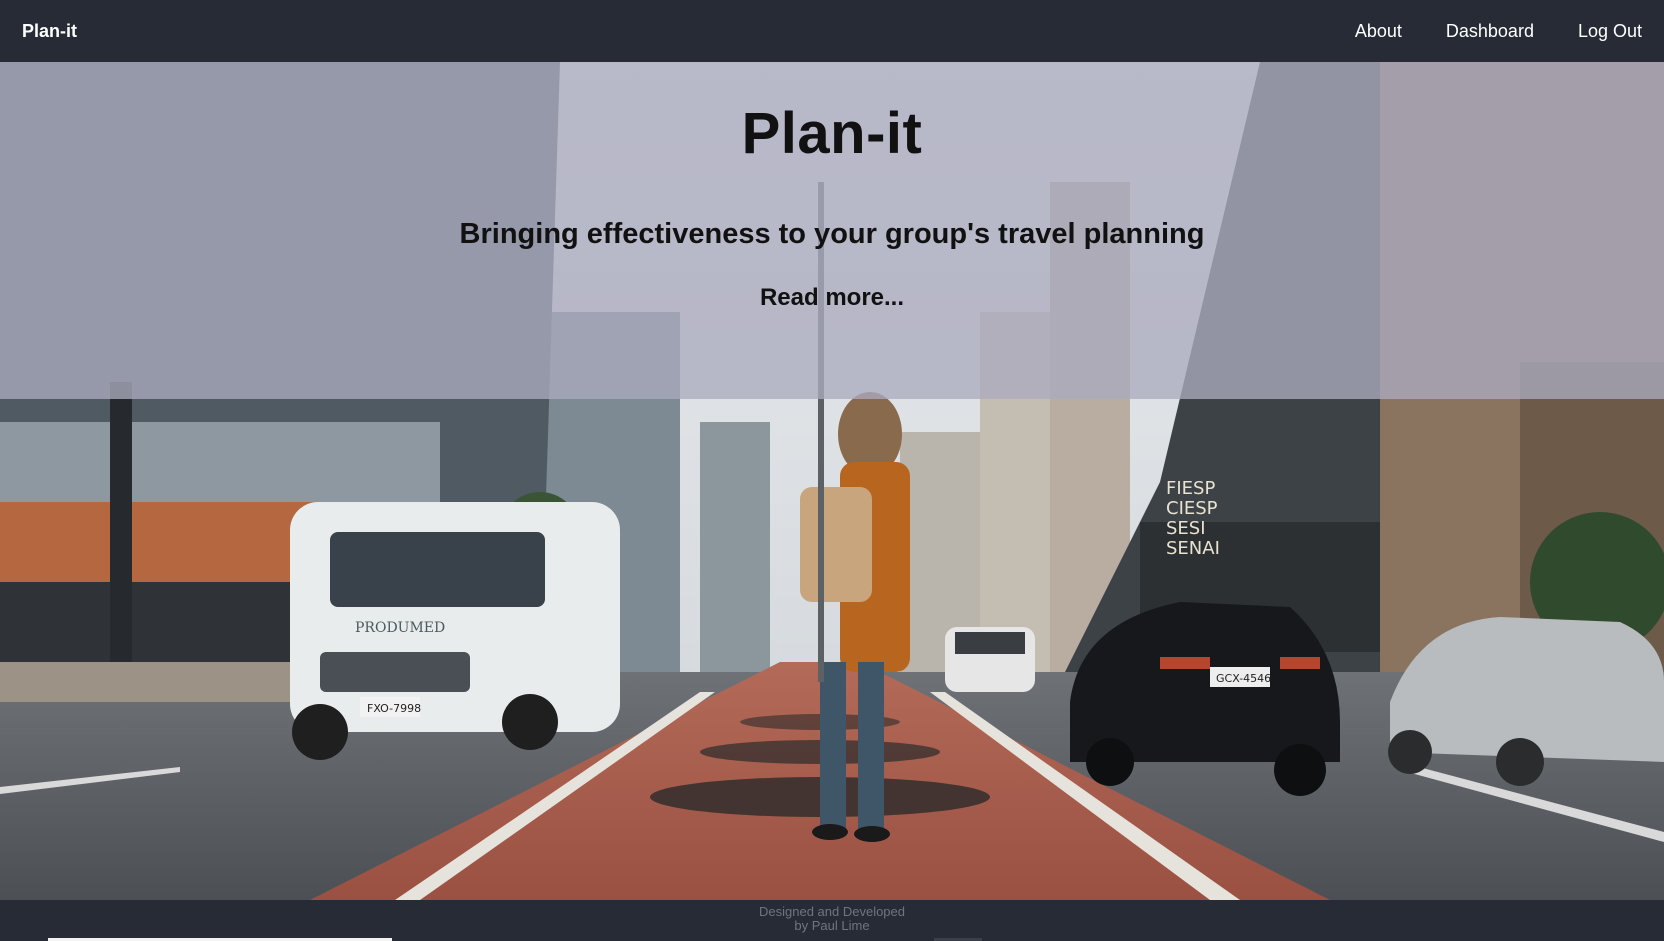  I want to click on building-sign-line-1: FIESP, so click(1190, 488).